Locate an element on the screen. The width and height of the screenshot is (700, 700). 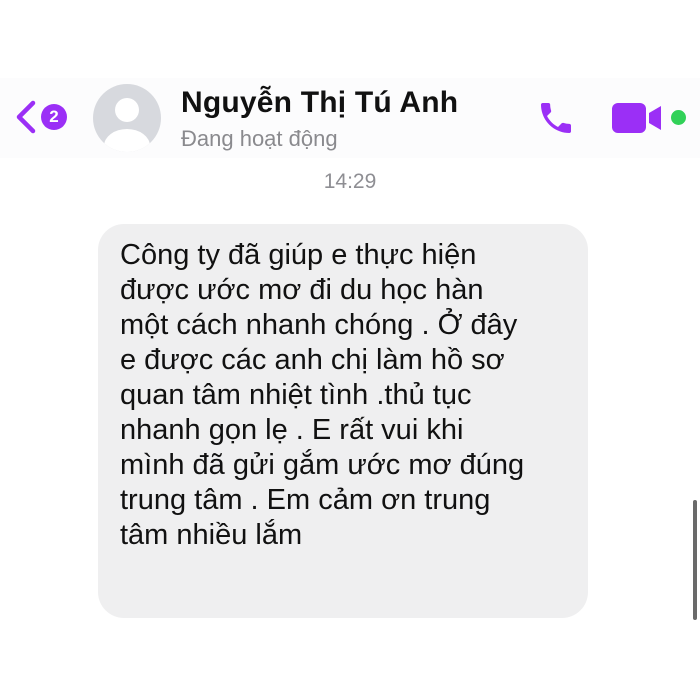
message-timestamp: 14:29 is located at coordinates (350, 181).